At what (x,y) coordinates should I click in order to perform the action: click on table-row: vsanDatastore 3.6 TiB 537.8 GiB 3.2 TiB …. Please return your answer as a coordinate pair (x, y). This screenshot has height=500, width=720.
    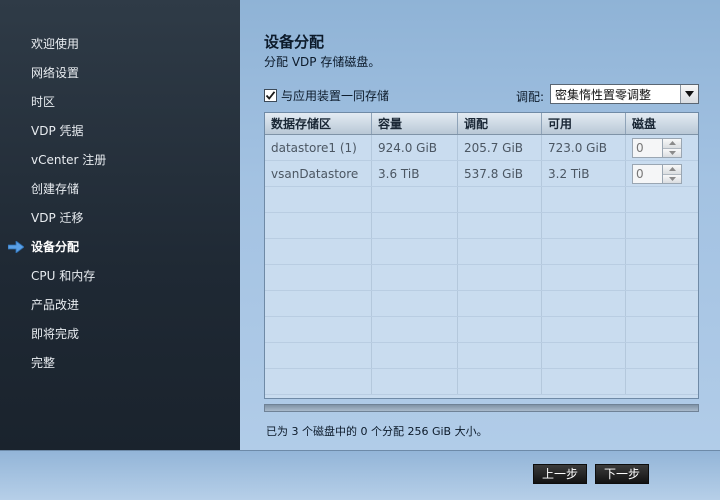
    Looking at the image, I should click on (481, 174).